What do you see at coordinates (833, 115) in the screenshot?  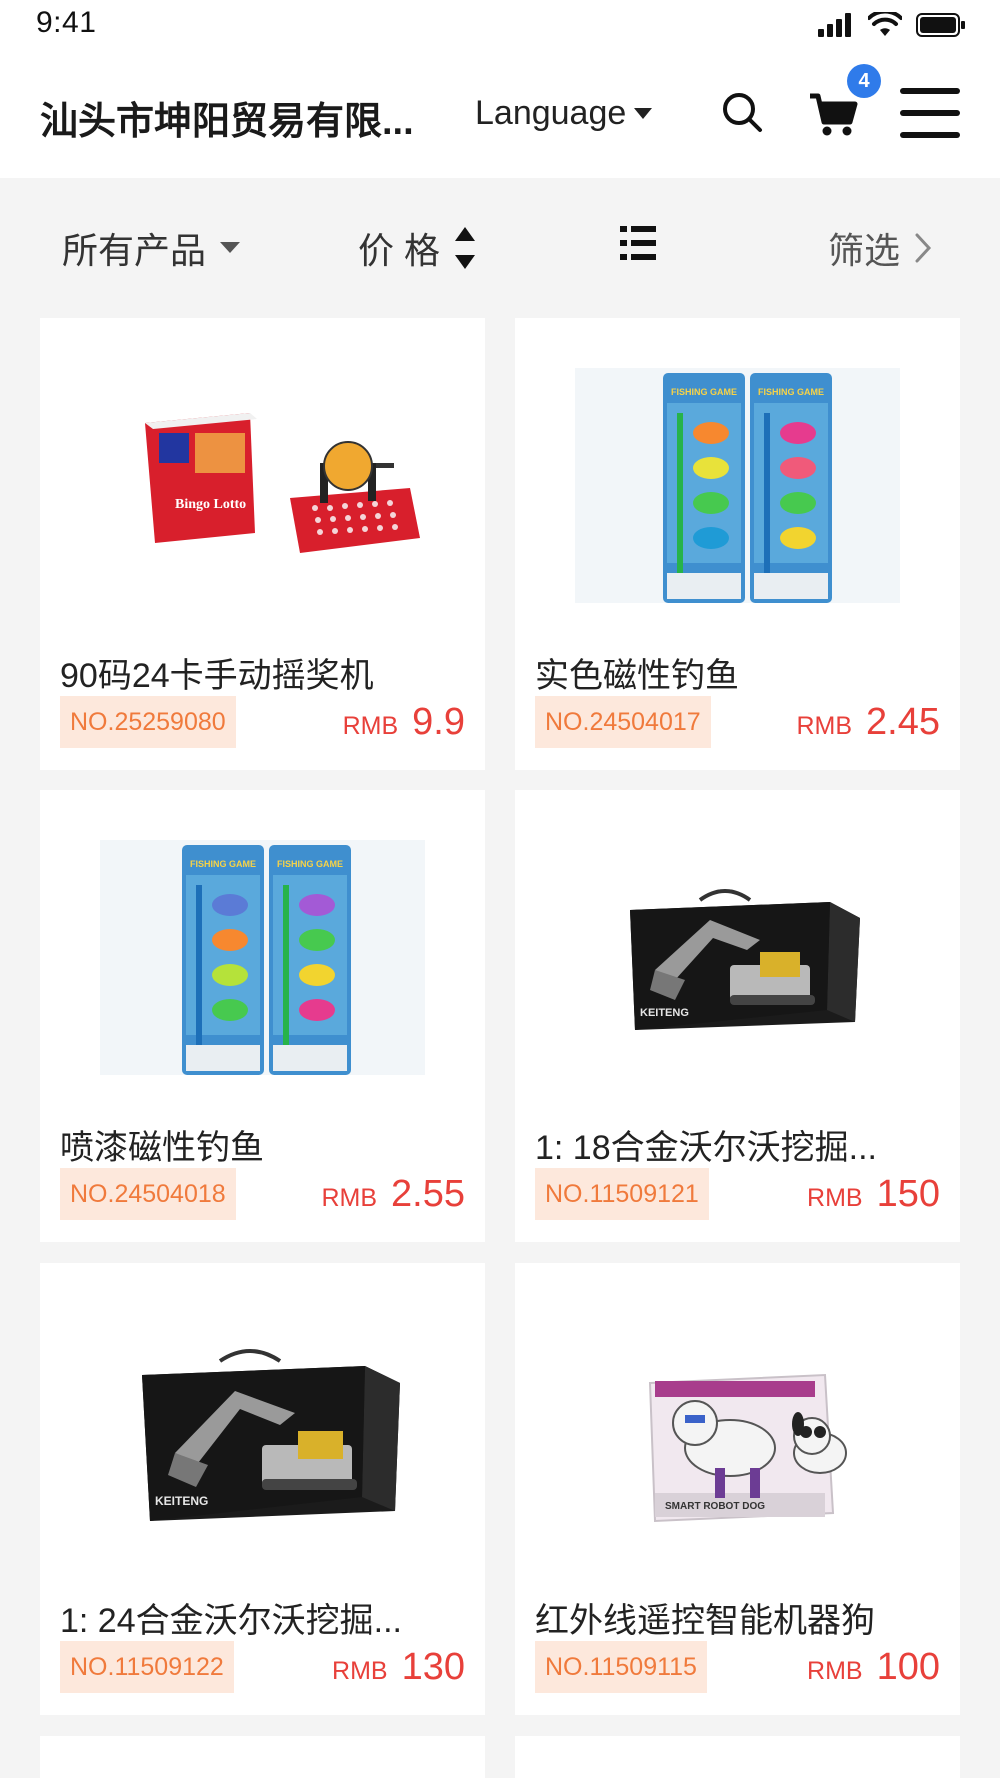 I see `cart-icon` at bounding box center [833, 115].